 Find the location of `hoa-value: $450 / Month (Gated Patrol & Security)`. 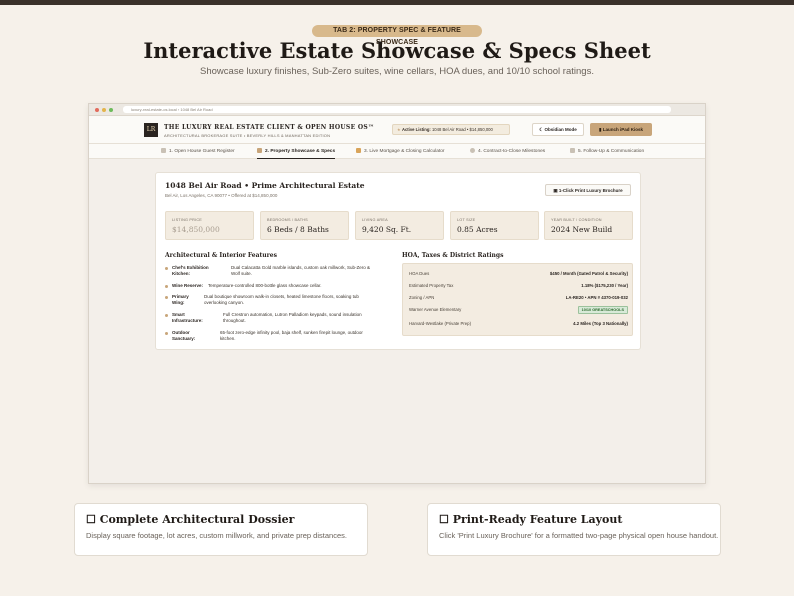

hoa-value: $450 / Month (Gated Patrol & Security) is located at coordinates (588, 273).